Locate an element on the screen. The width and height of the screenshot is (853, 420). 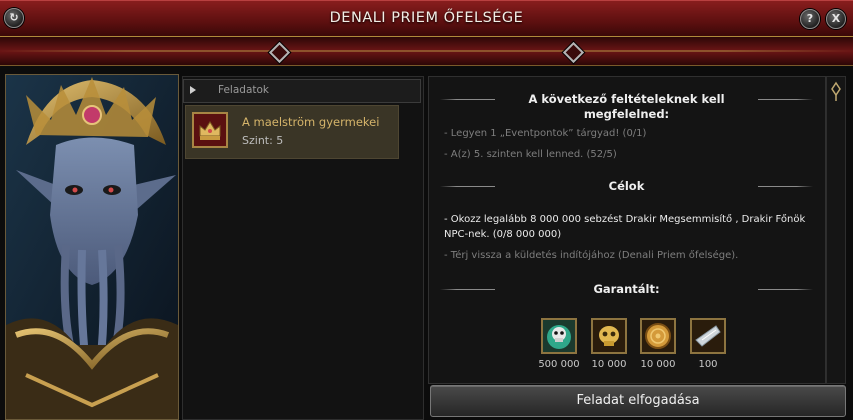
band-ornament-line is located at coordinates (426, 51).